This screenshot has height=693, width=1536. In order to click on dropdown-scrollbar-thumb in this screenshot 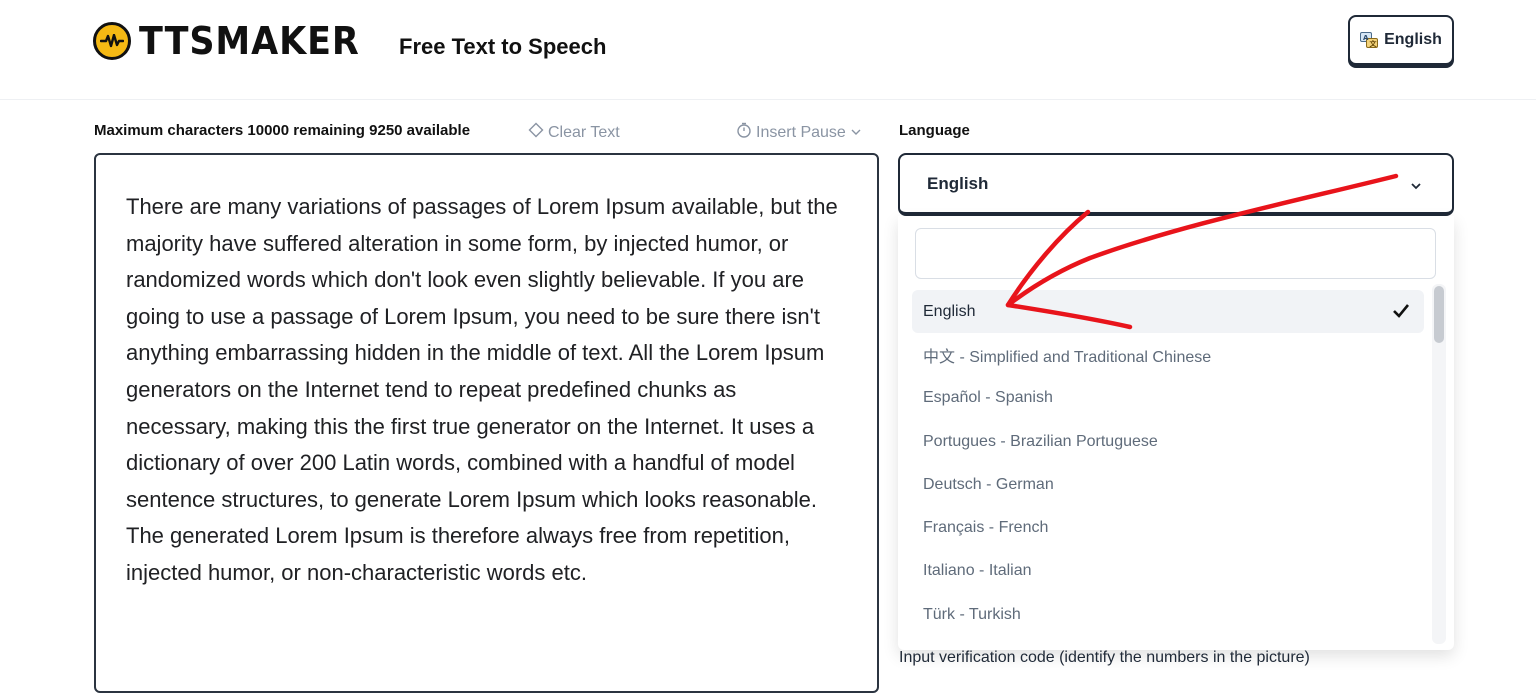, I will do `click(1439, 314)`.